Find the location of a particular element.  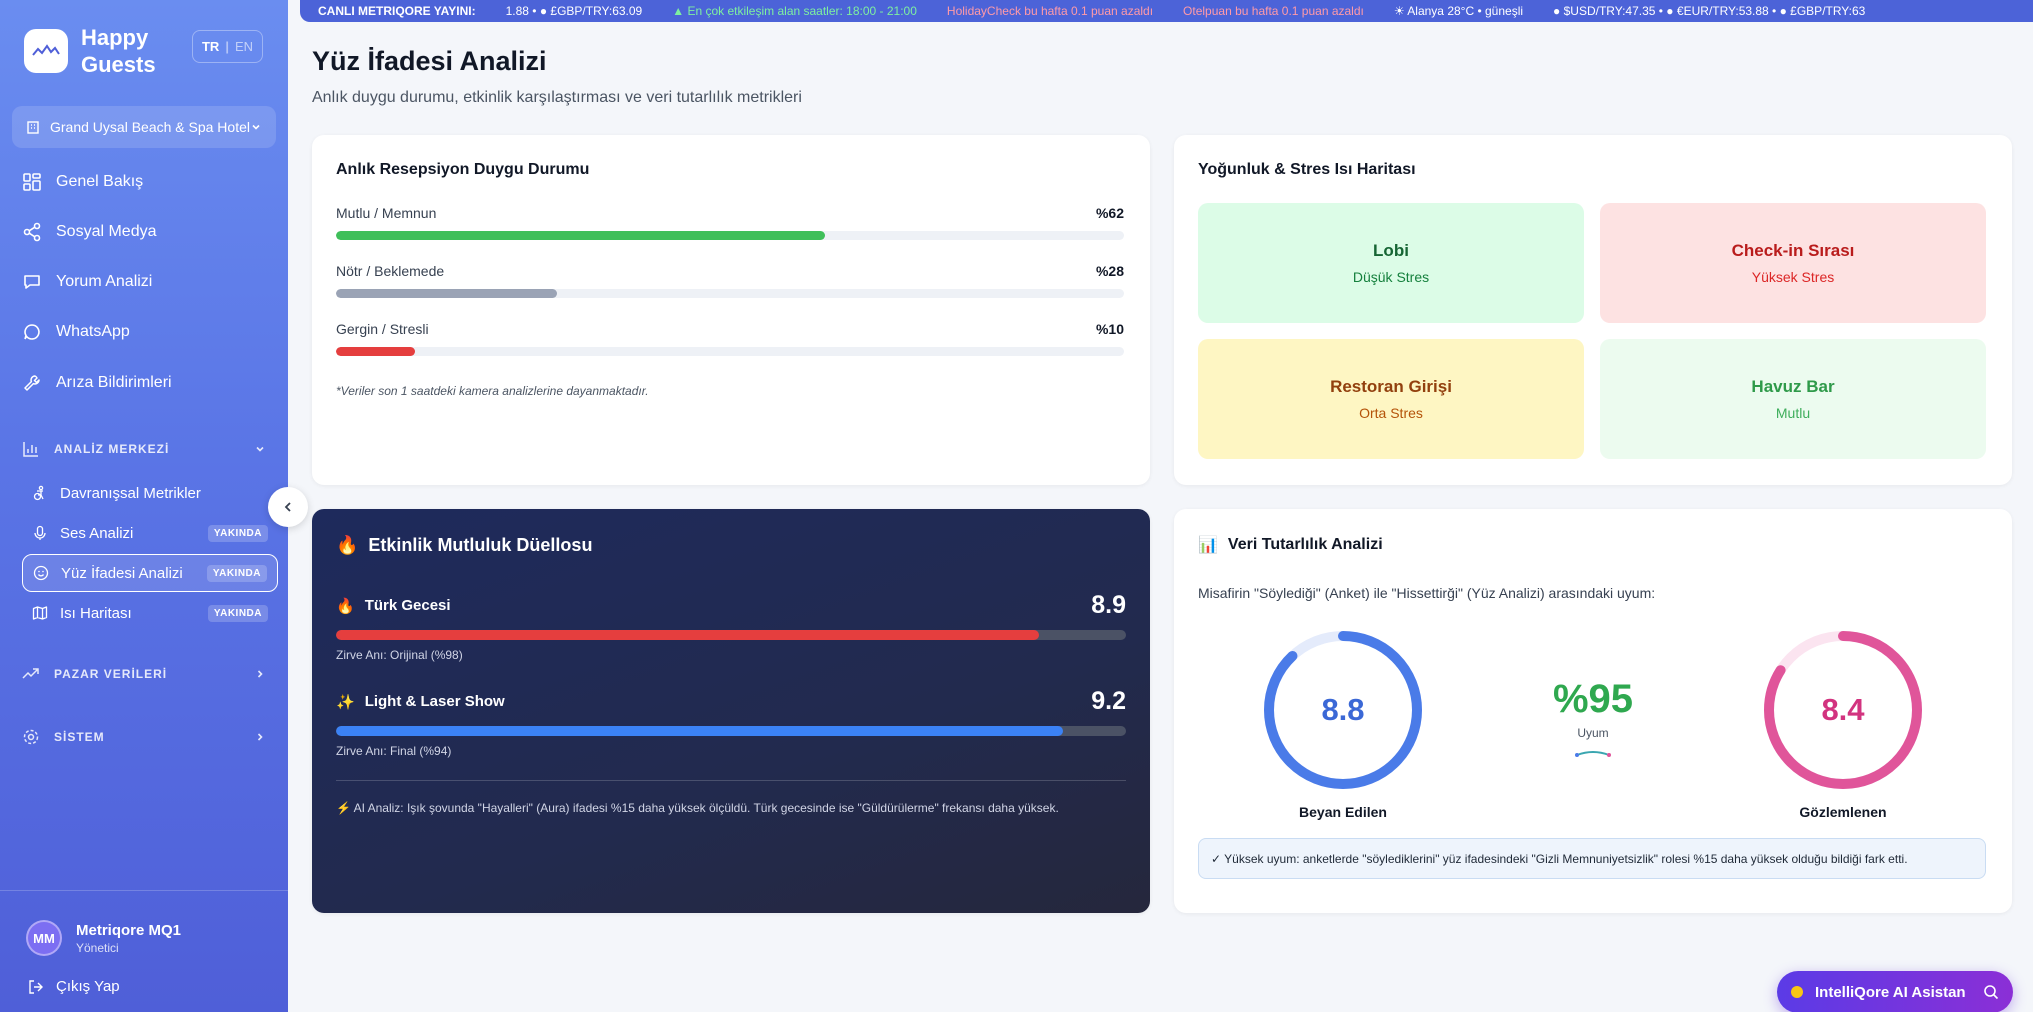

sidebar-collapse-button is located at coordinates (288, 507).